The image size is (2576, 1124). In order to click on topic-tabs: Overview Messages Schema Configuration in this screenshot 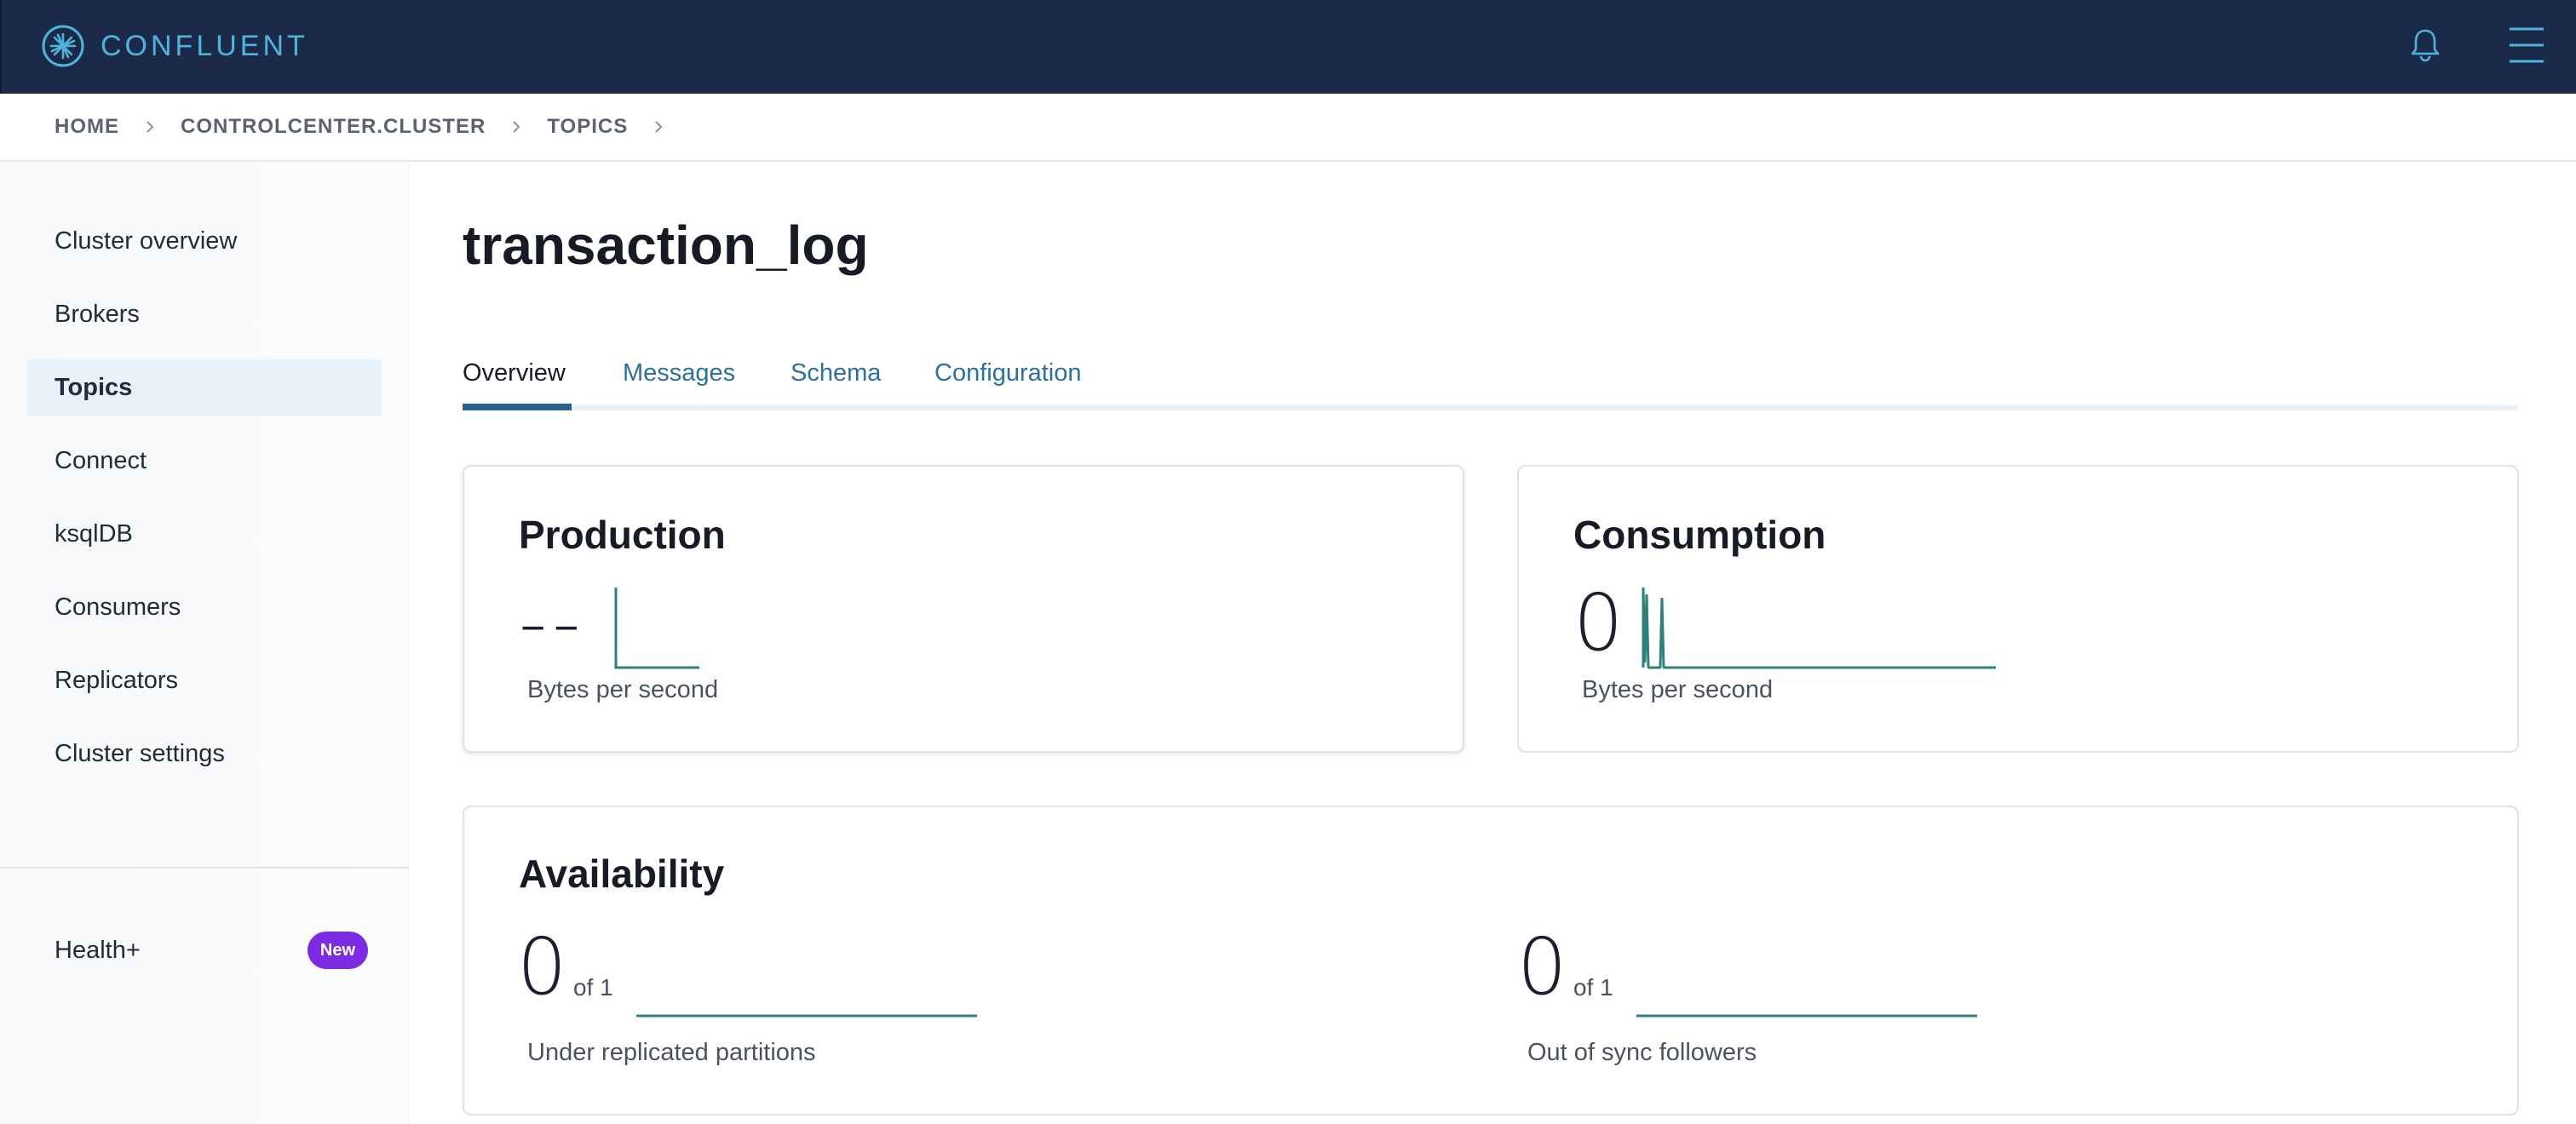, I will do `click(1491, 380)`.